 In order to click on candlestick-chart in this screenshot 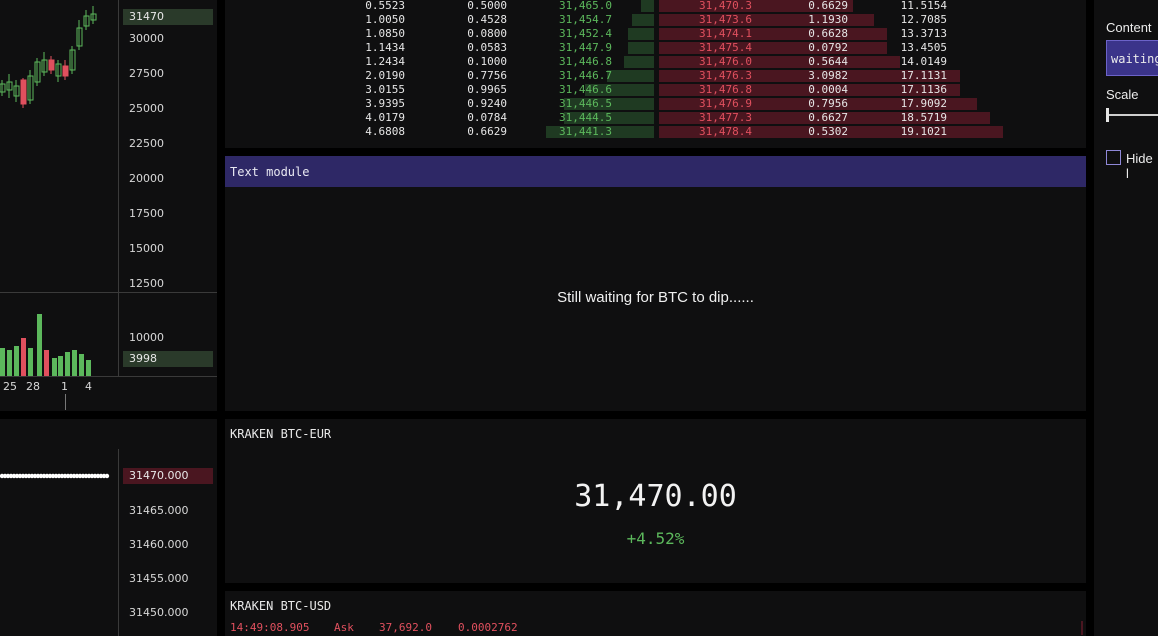, I will do `click(59, 145)`.